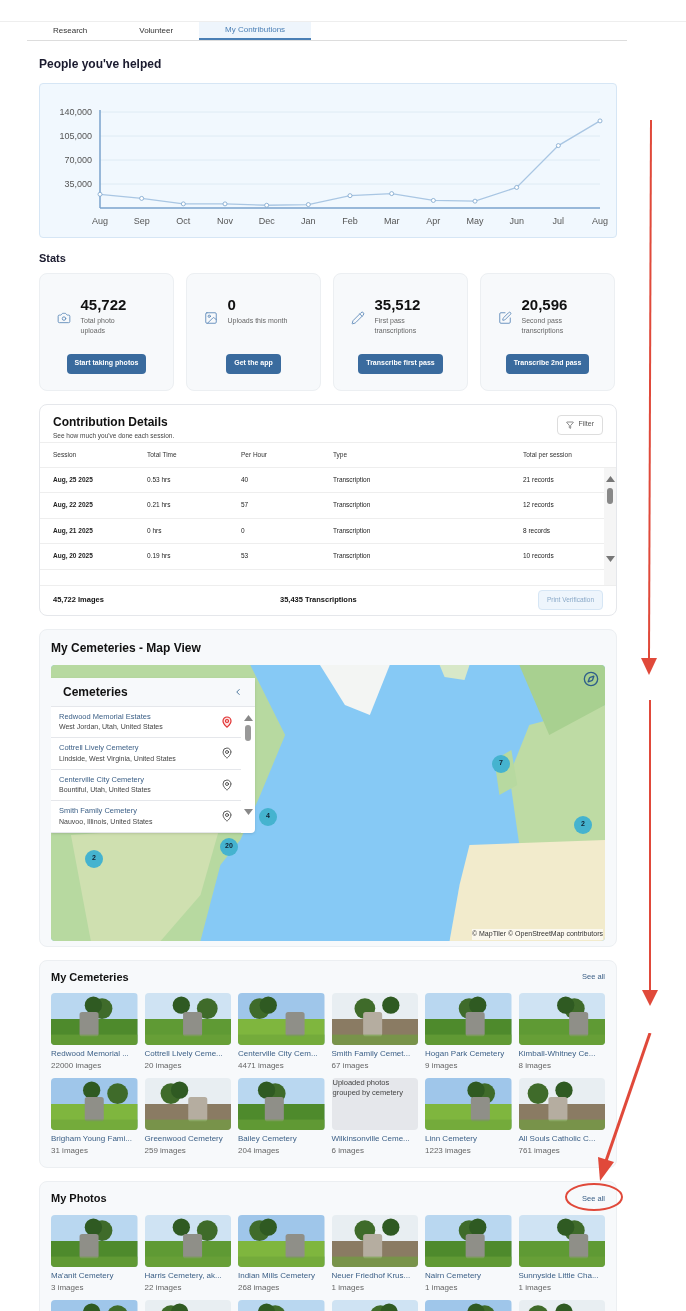  I want to click on edit-icon, so click(504, 317).